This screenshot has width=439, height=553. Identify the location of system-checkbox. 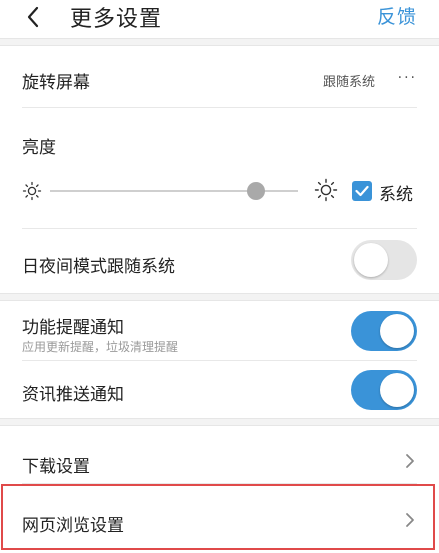
(362, 191).